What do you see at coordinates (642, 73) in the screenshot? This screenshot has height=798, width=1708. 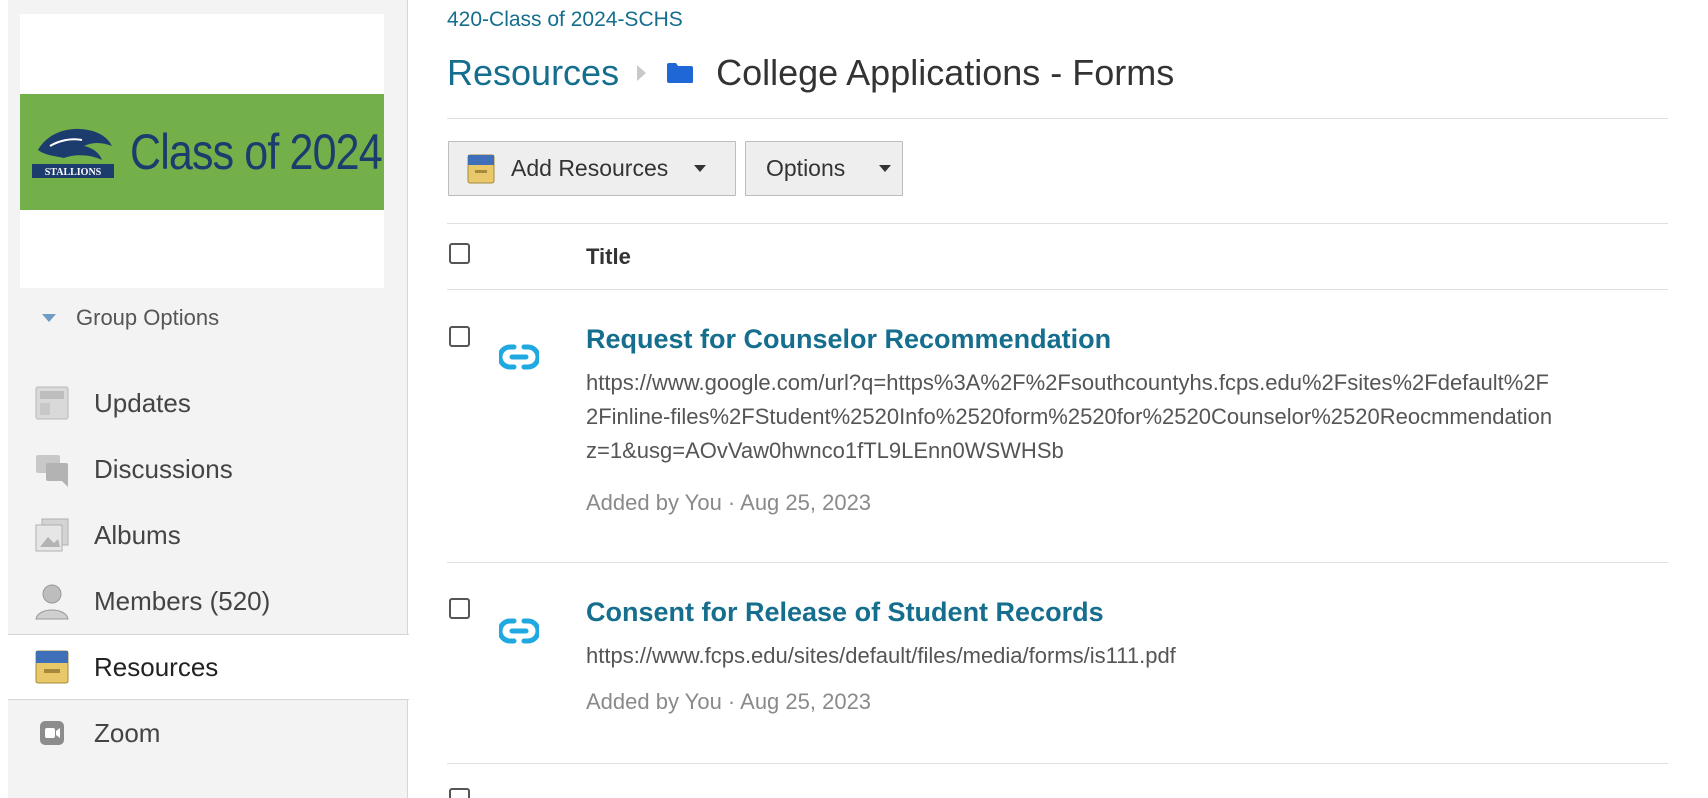 I see `breadcrumb-separator-icon` at bounding box center [642, 73].